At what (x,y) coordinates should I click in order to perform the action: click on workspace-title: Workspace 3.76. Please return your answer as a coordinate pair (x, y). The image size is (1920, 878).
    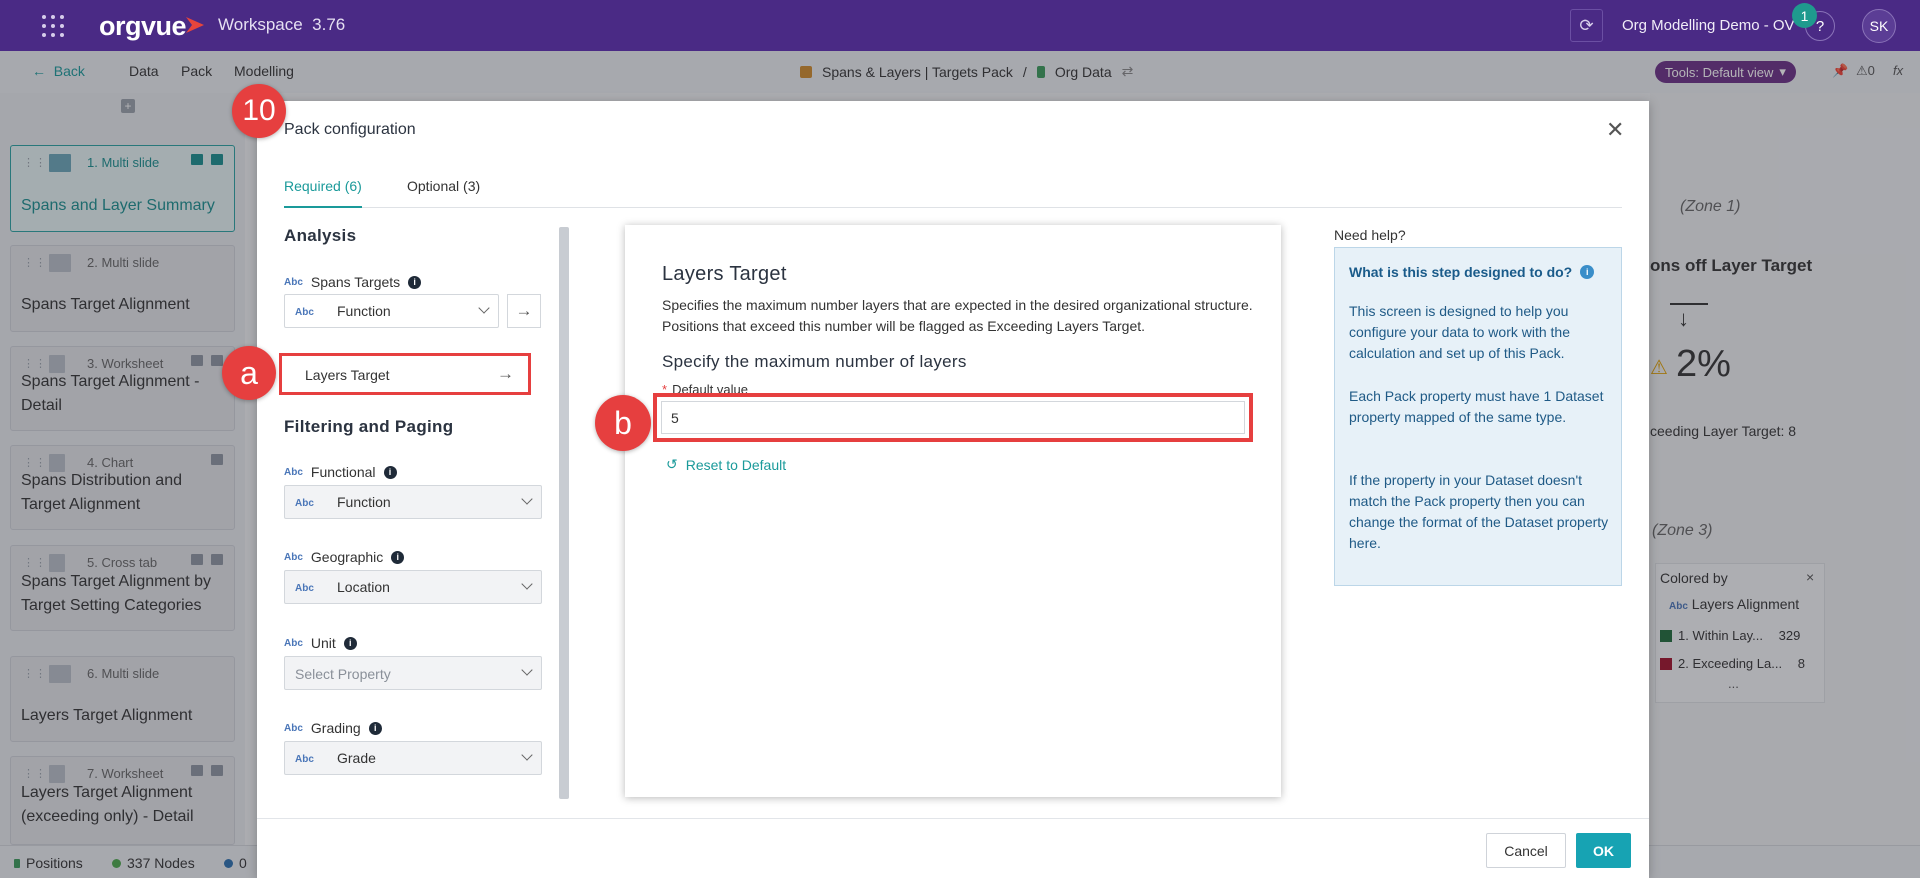
    Looking at the image, I should click on (282, 24).